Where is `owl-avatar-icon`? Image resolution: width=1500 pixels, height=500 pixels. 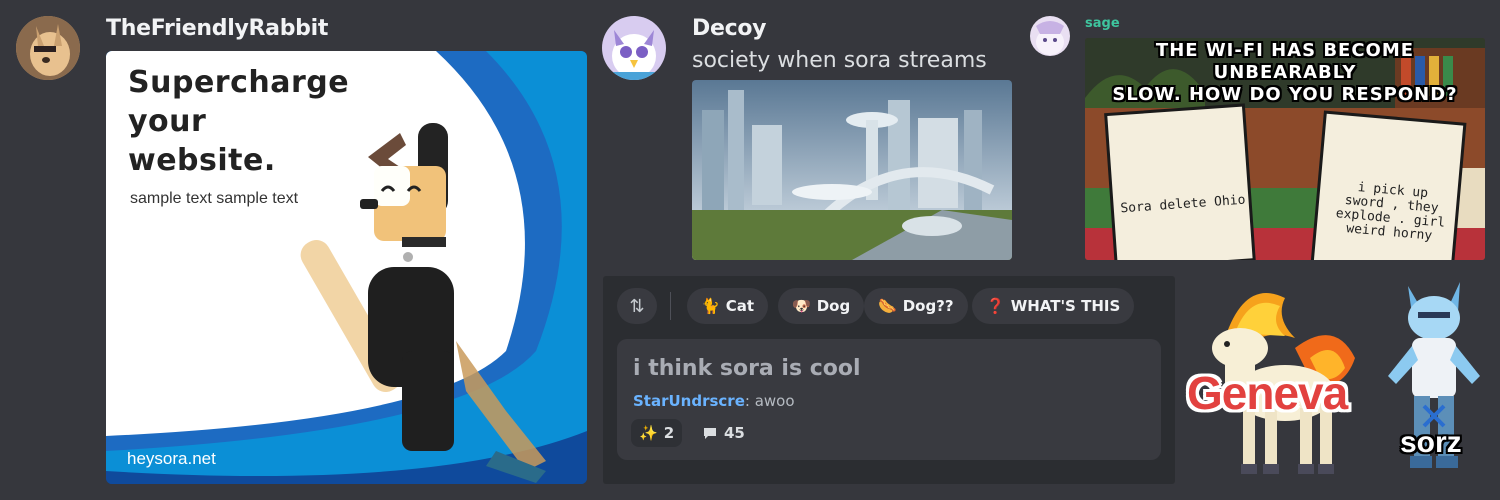
owl-avatar-icon is located at coordinates (634, 48).